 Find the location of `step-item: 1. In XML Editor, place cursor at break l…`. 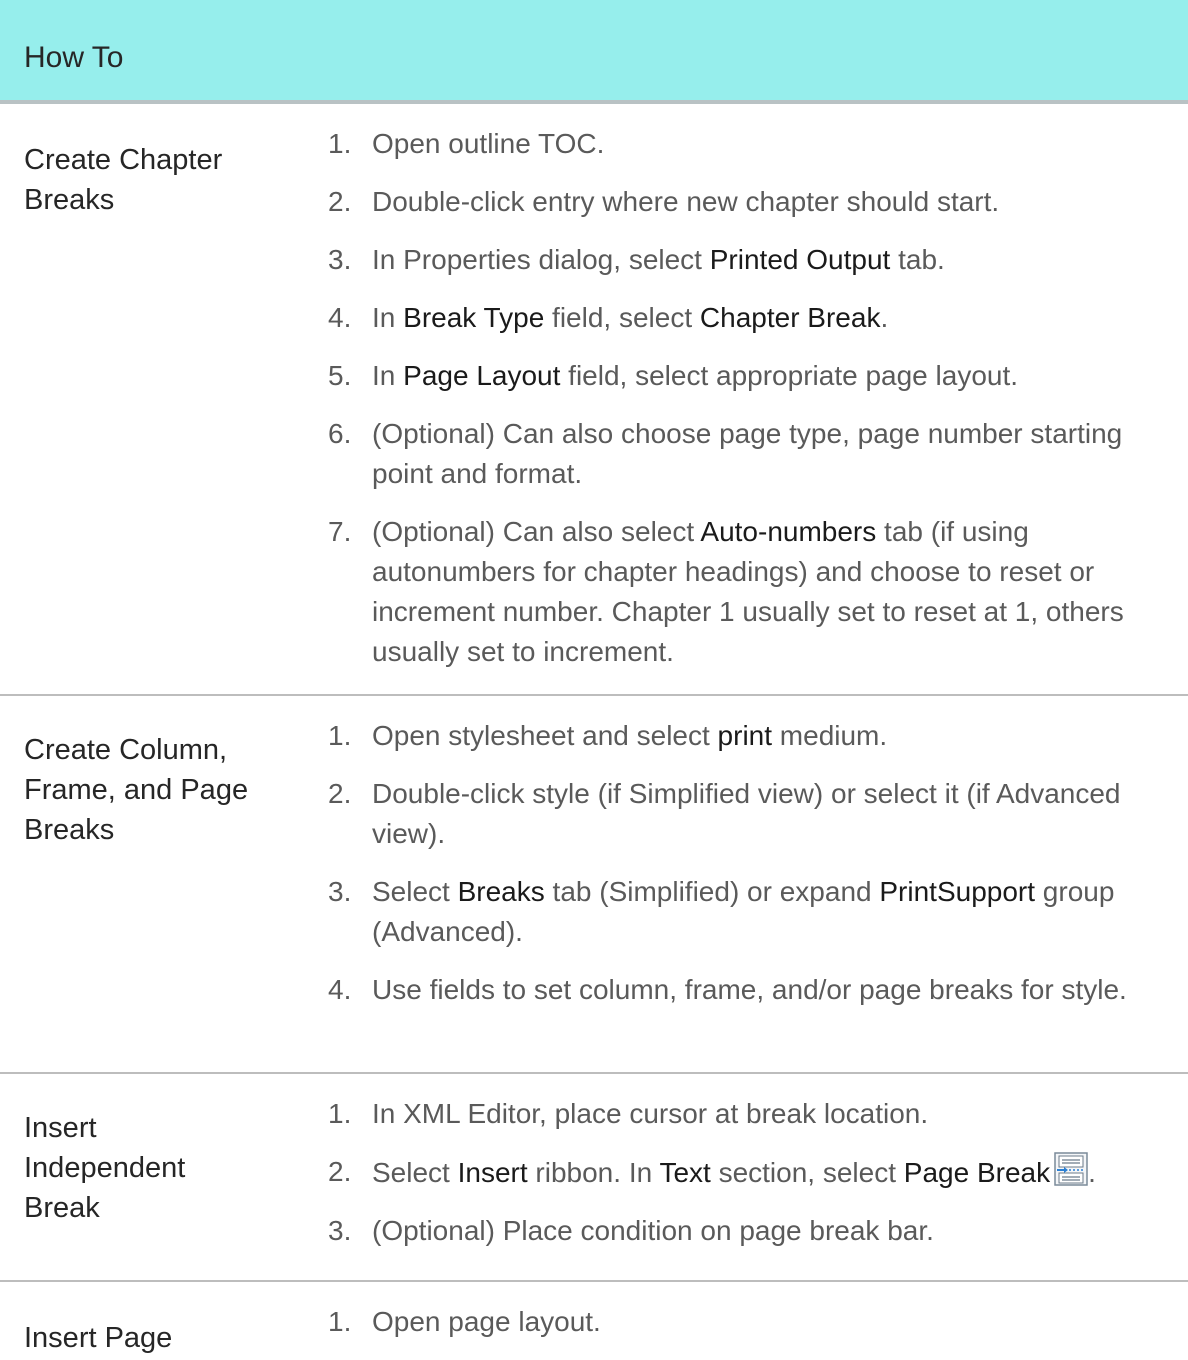

step-item: 1. In XML Editor, place cursor at break l… is located at coordinates (748, 1114).